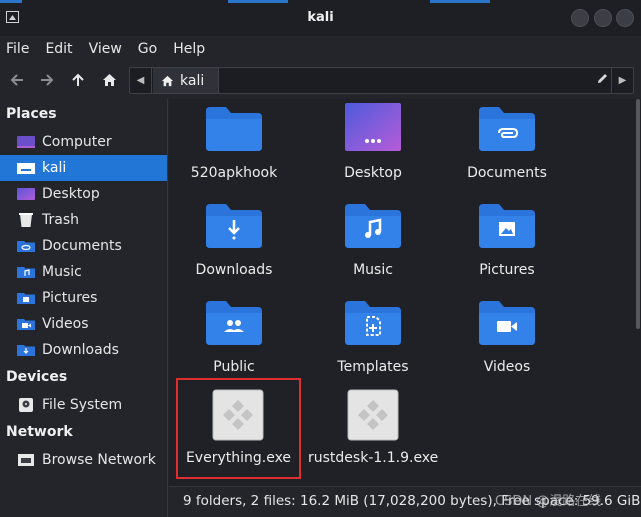 This screenshot has height=517, width=641. I want to click on back-button, so click(17, 80).